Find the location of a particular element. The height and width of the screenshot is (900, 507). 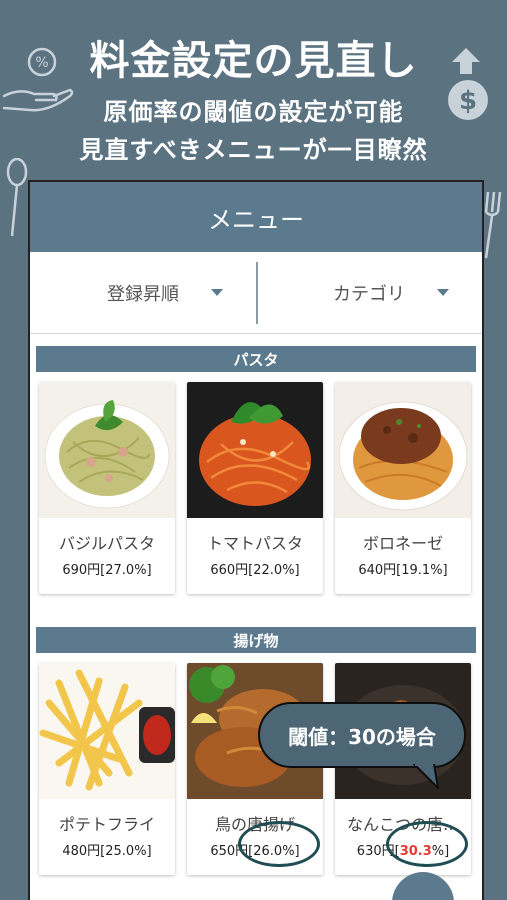

section-header-fried: 揚げ物 is located at coordinates (256, 640).